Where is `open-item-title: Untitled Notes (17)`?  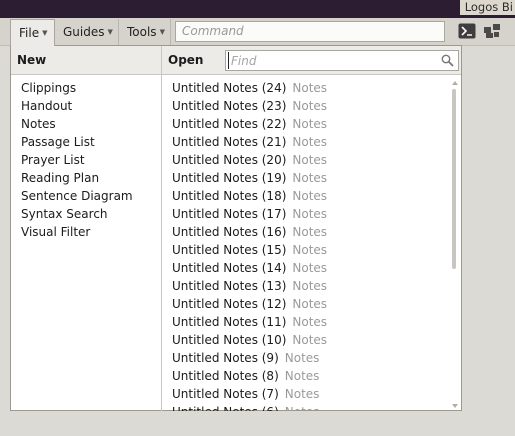 open-item-title: Untitled Notes (17) is located at coordinates (229, 214).